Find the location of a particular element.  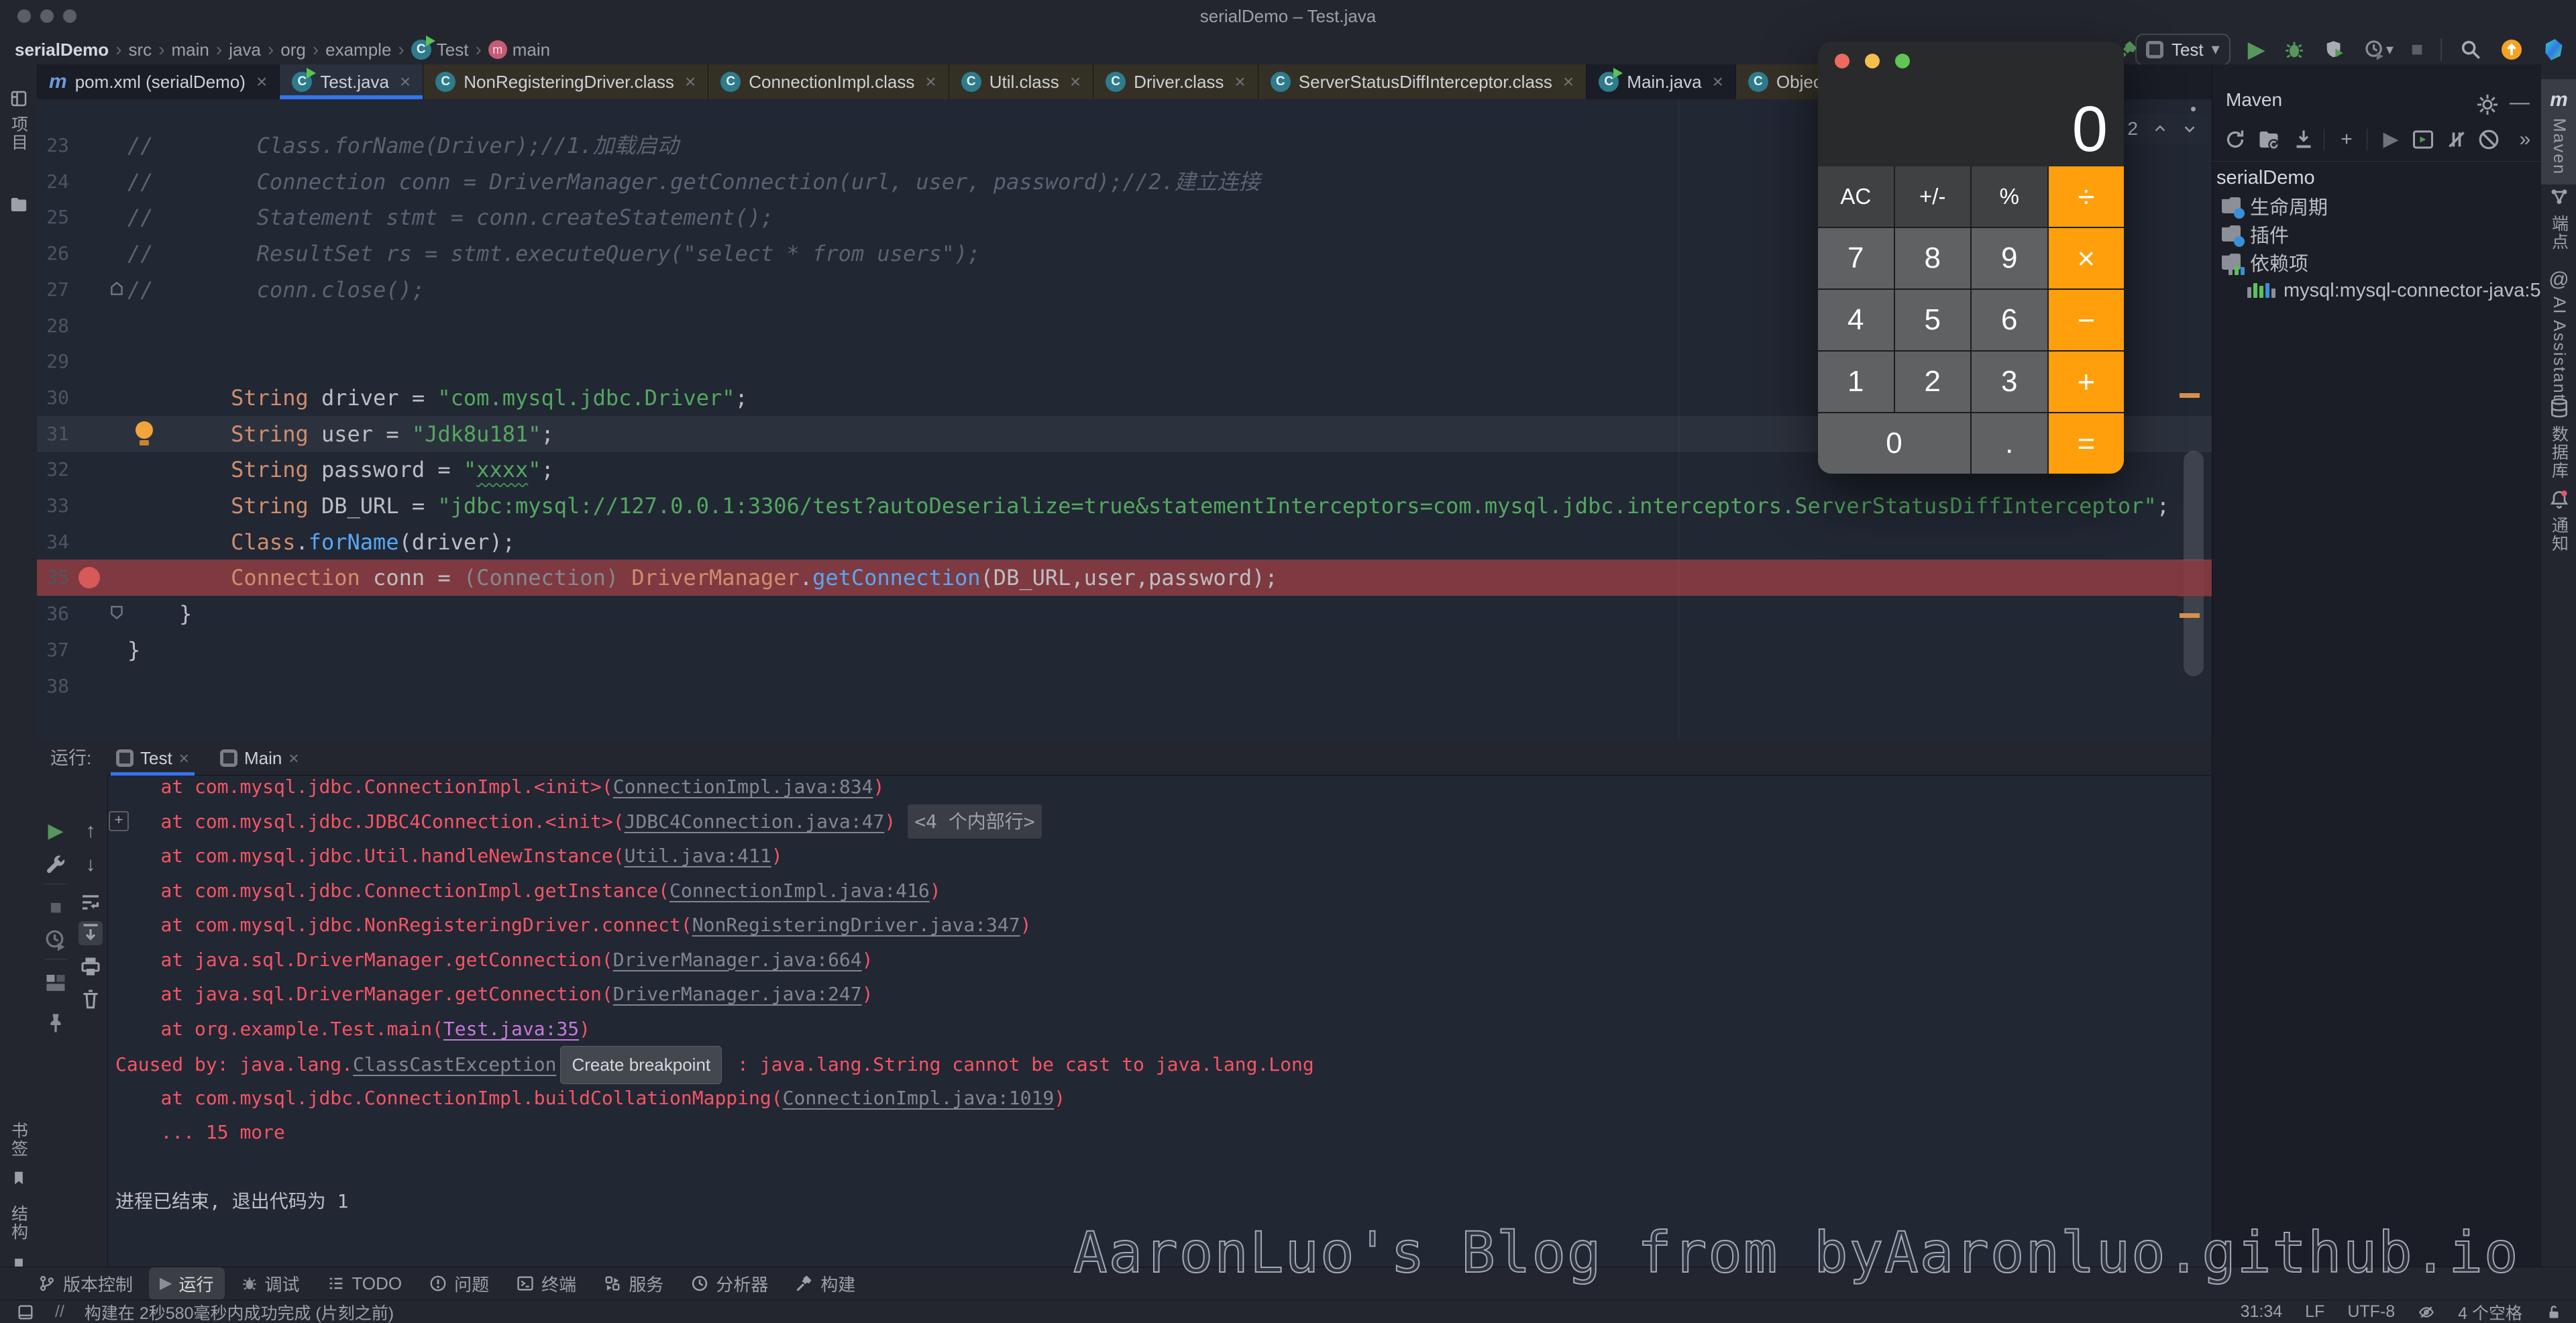

prev-problem-icon is located at coordinates (2160, 128).